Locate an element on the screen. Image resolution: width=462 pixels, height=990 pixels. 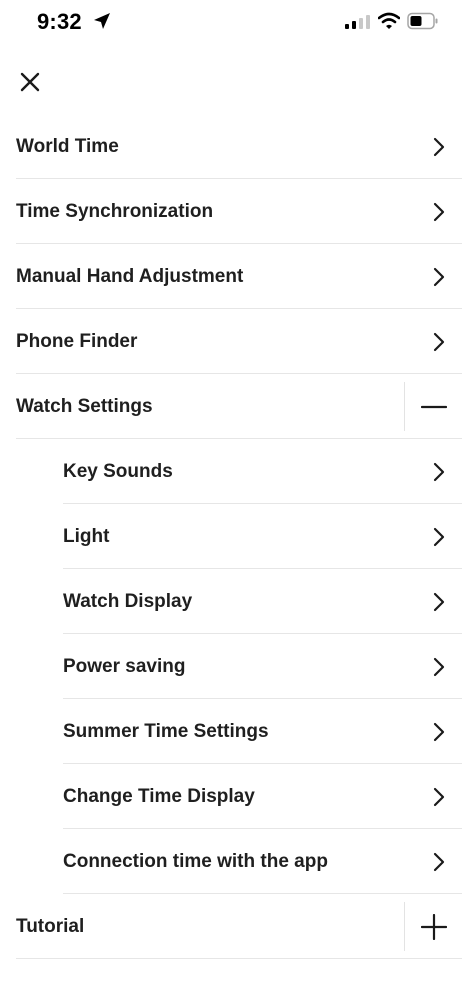
submenu-item-watch-display: Watch Display is located at coordinates (231, 601).